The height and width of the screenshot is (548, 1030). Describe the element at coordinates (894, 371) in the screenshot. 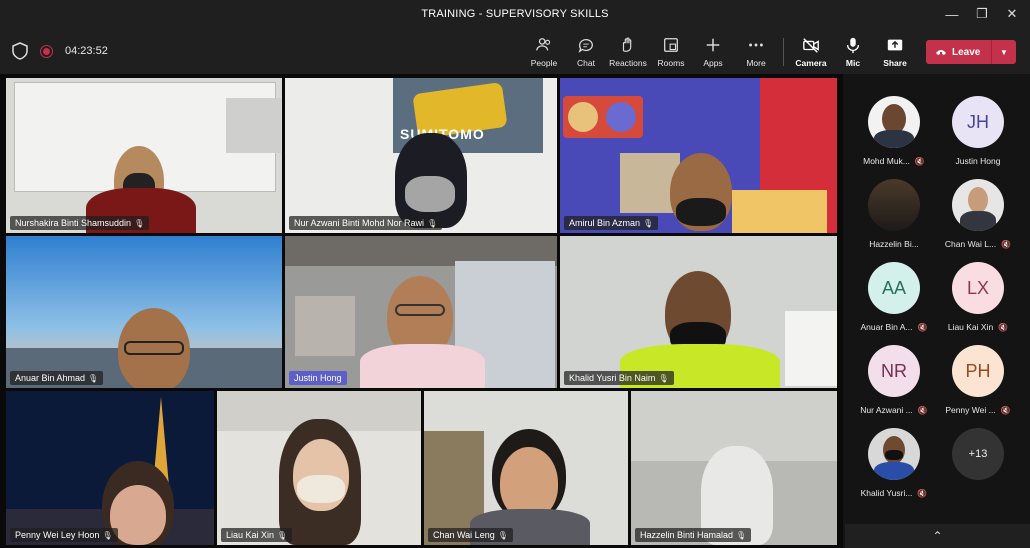

I see `avatar: NR` at that location.